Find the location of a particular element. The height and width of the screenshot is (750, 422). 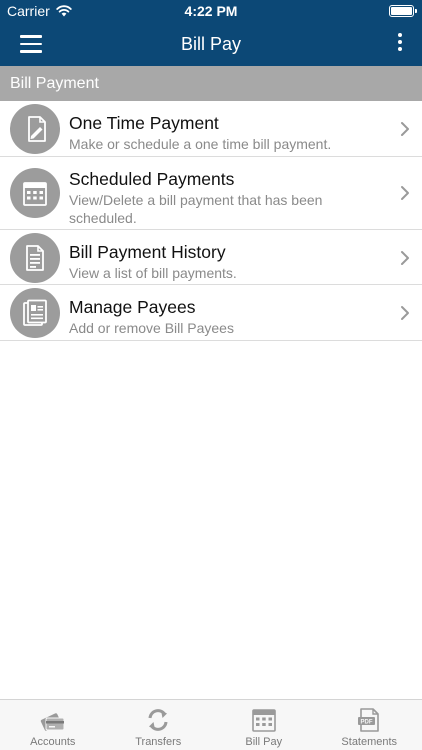

status-time: 4:22 PM is located at coordinates (211, 11).